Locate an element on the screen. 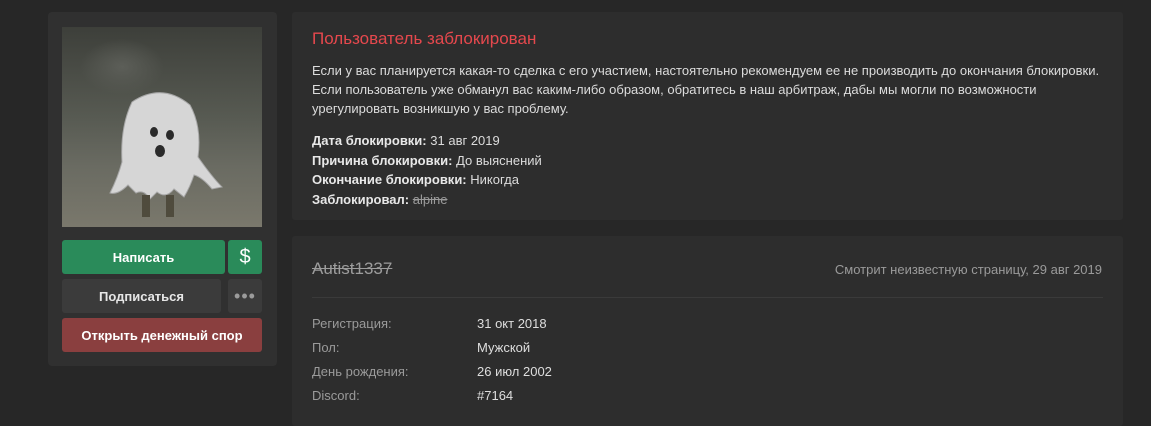 Image resolution: width=1151 pixels, height=426 pixels. ban-reason-row: Причина блокировки: До выяснений is located at coordinates (427, 161).